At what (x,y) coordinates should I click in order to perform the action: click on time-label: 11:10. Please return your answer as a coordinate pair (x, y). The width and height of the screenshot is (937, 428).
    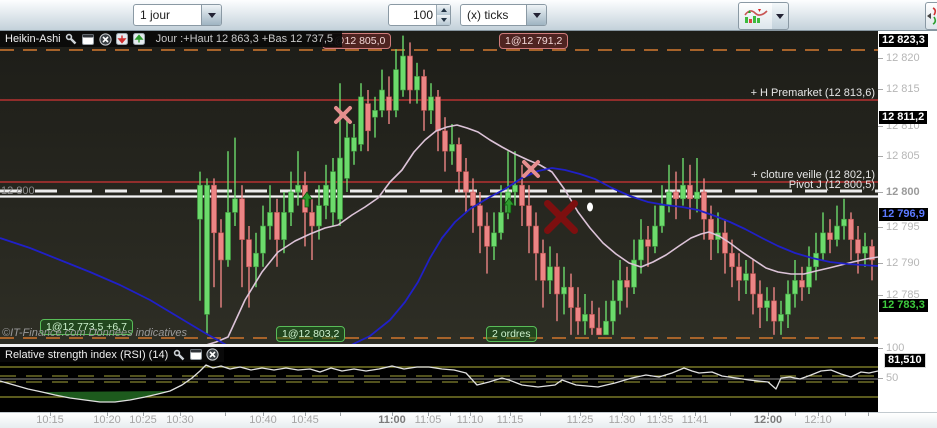
    Looking at the image, I should click on (470, 420).